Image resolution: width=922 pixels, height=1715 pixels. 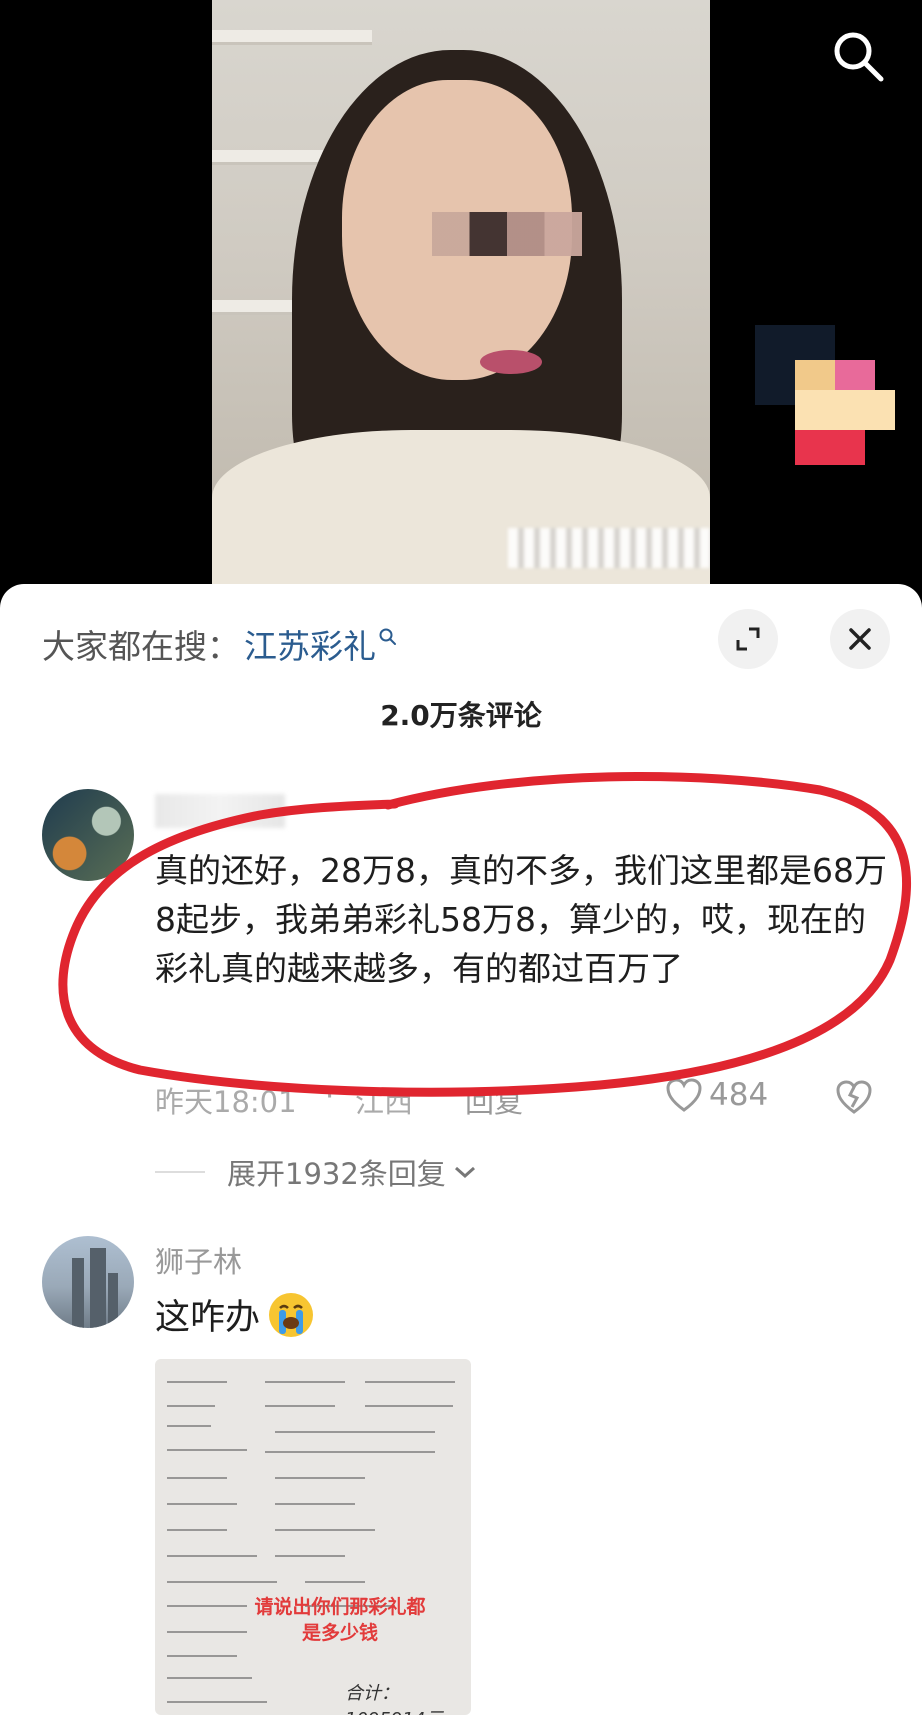 I want to click on trending-search-bar: 大家都在搜： 江苏彩礼, so click(x=220, y=644).